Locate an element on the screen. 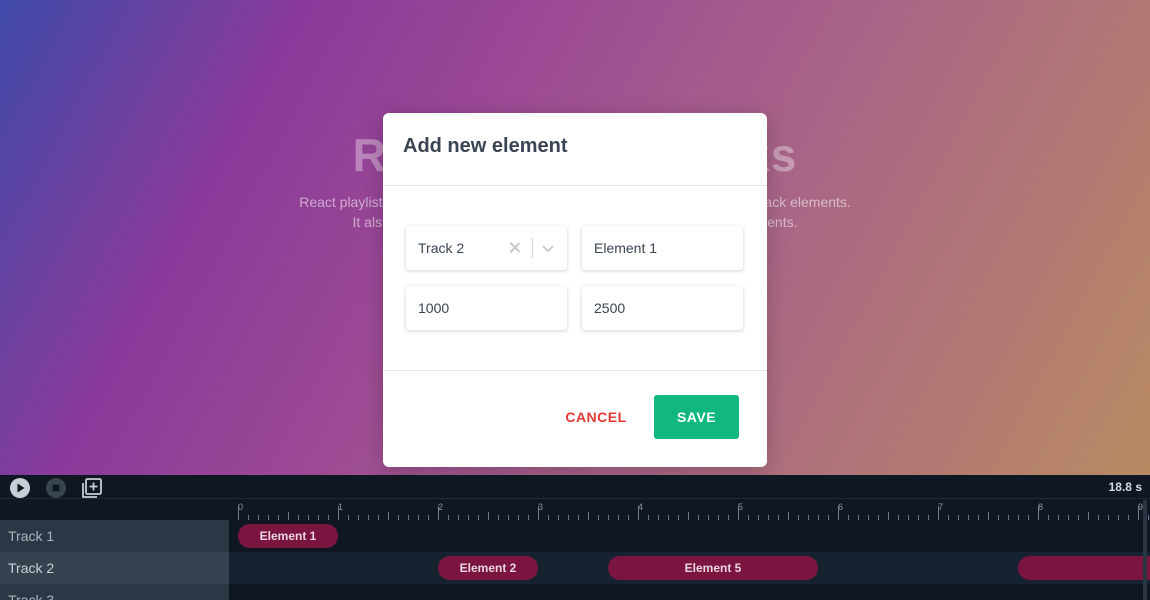  track-label-2: Track 2 is located at coordinates (114, 568).